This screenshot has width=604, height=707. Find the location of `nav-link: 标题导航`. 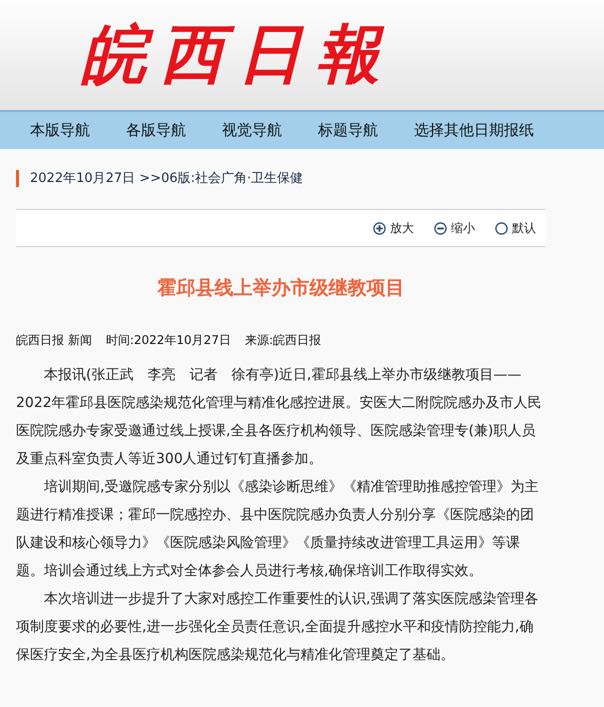

nav-link: 标题导航 is located at coordinates (348, 130).